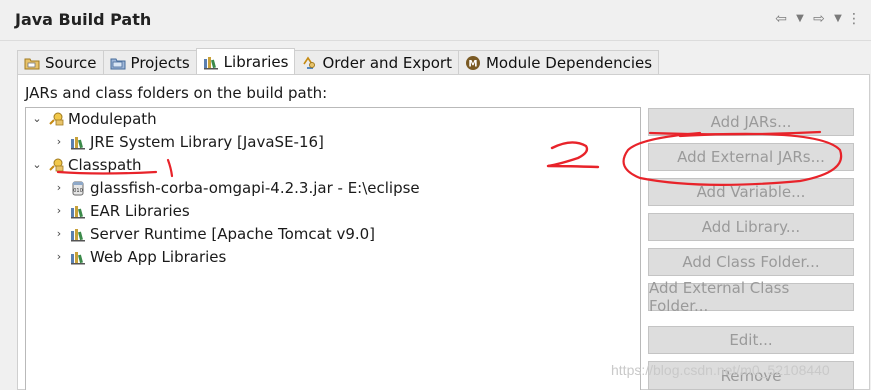  What do you see at coordinates (256, 61) in the screenshot?
I see `tab-label: Libraries` at bounding box center [256, 61].